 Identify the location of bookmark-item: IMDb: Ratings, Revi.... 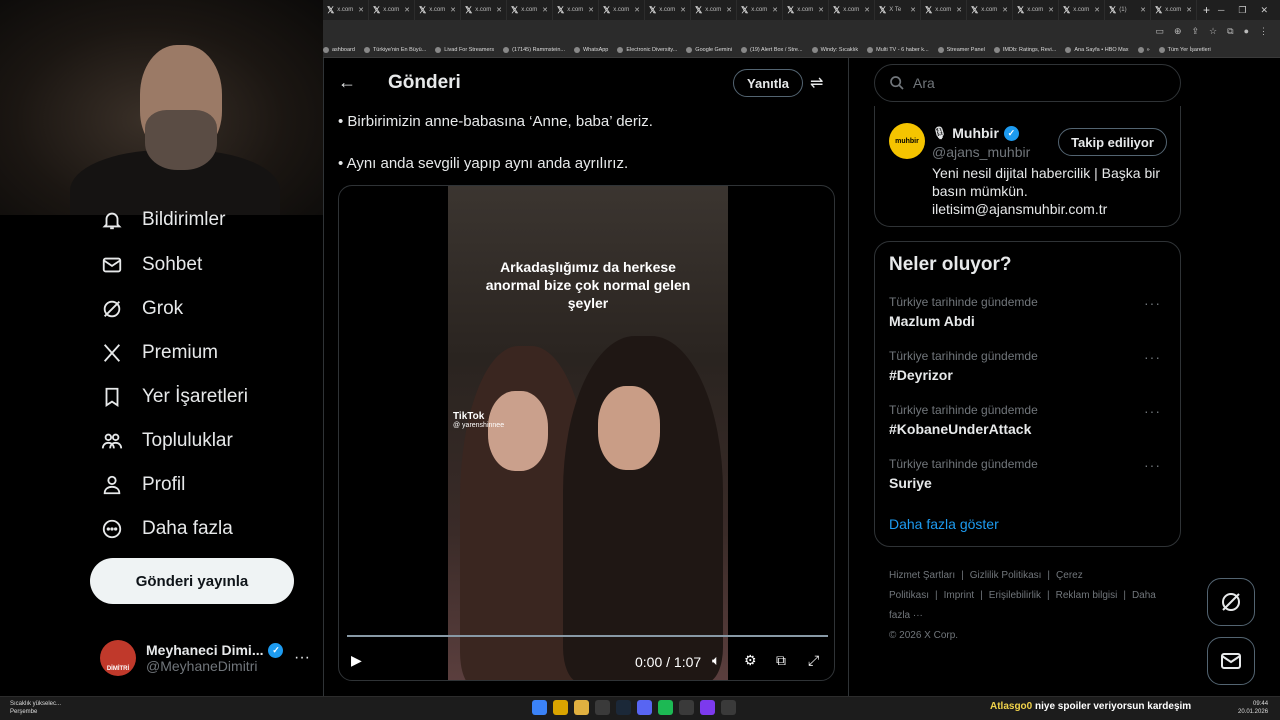
(1024, 49).